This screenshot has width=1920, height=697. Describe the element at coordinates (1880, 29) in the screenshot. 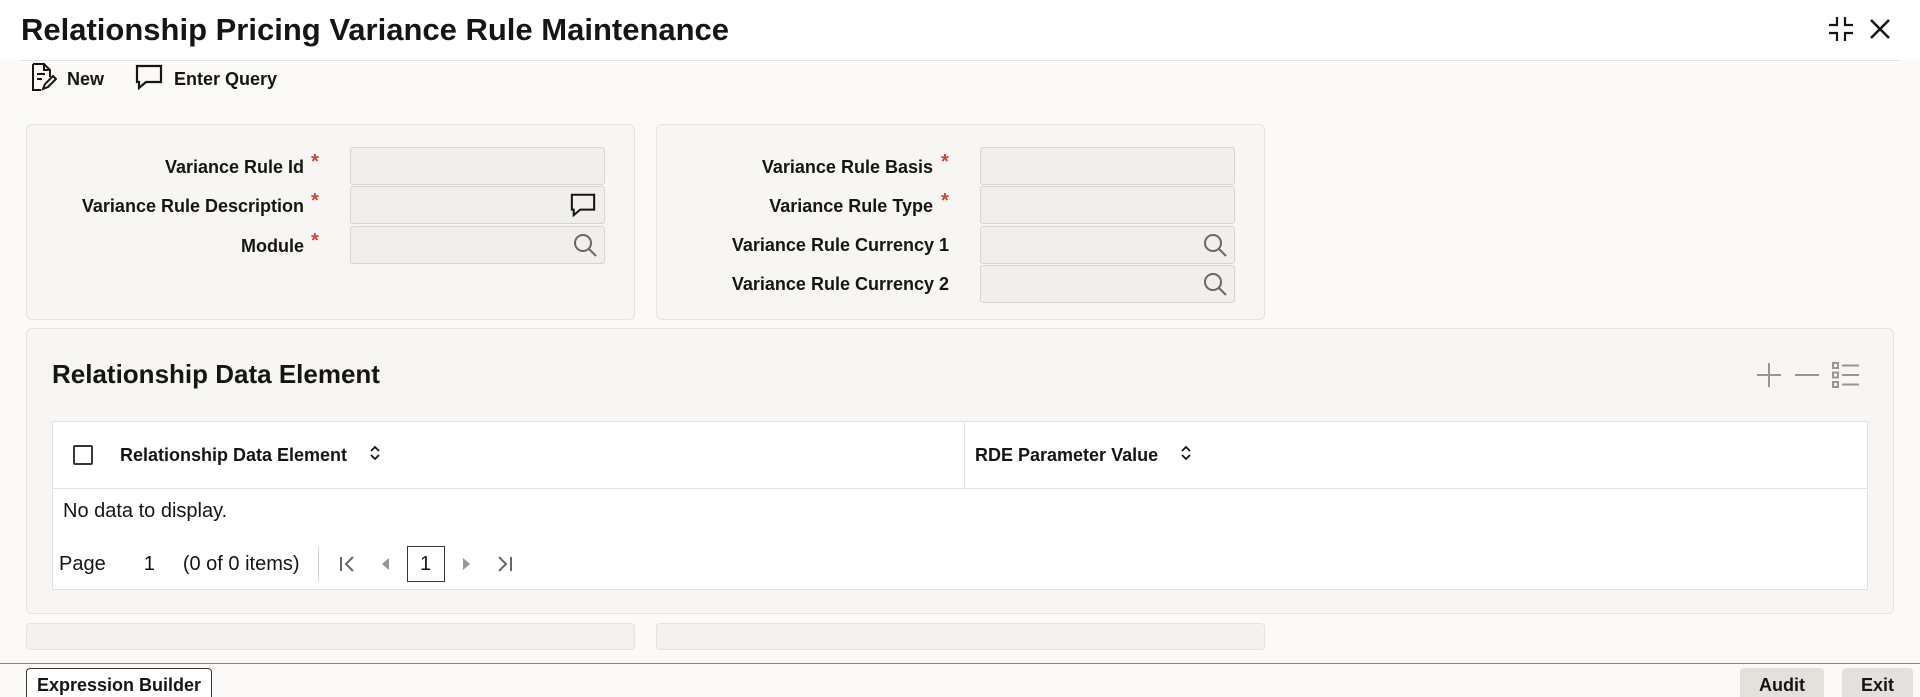

I see `close-icon` at that location.